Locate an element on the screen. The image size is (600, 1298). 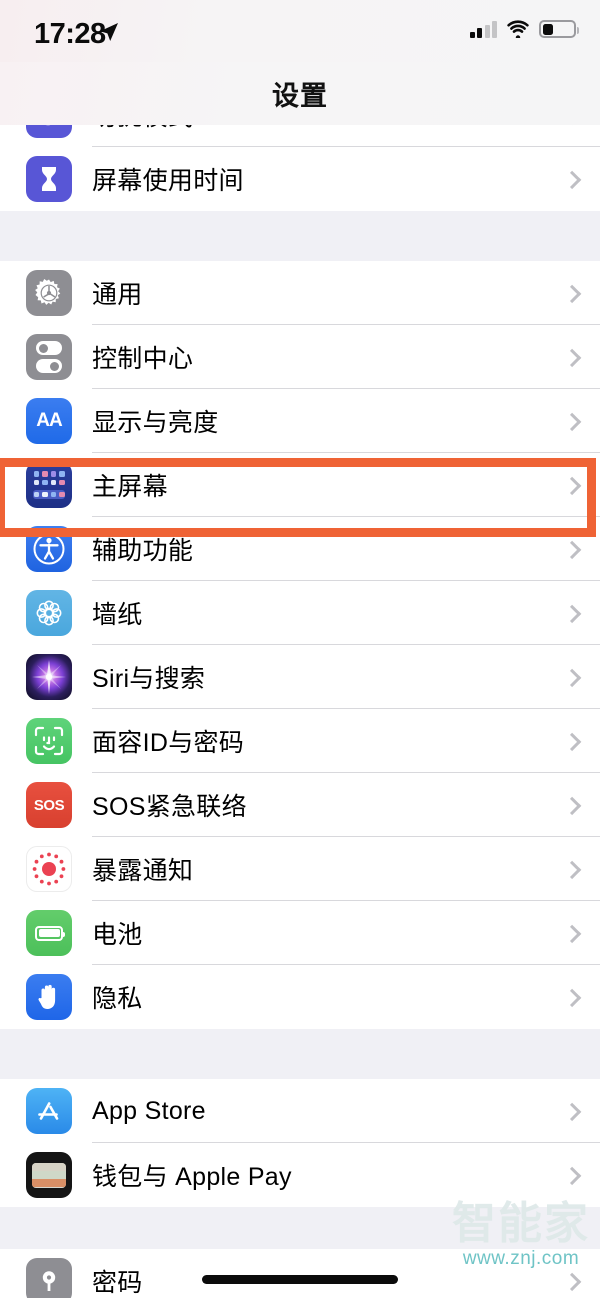
row-label: 电池 is located at coordinates (117, 935).